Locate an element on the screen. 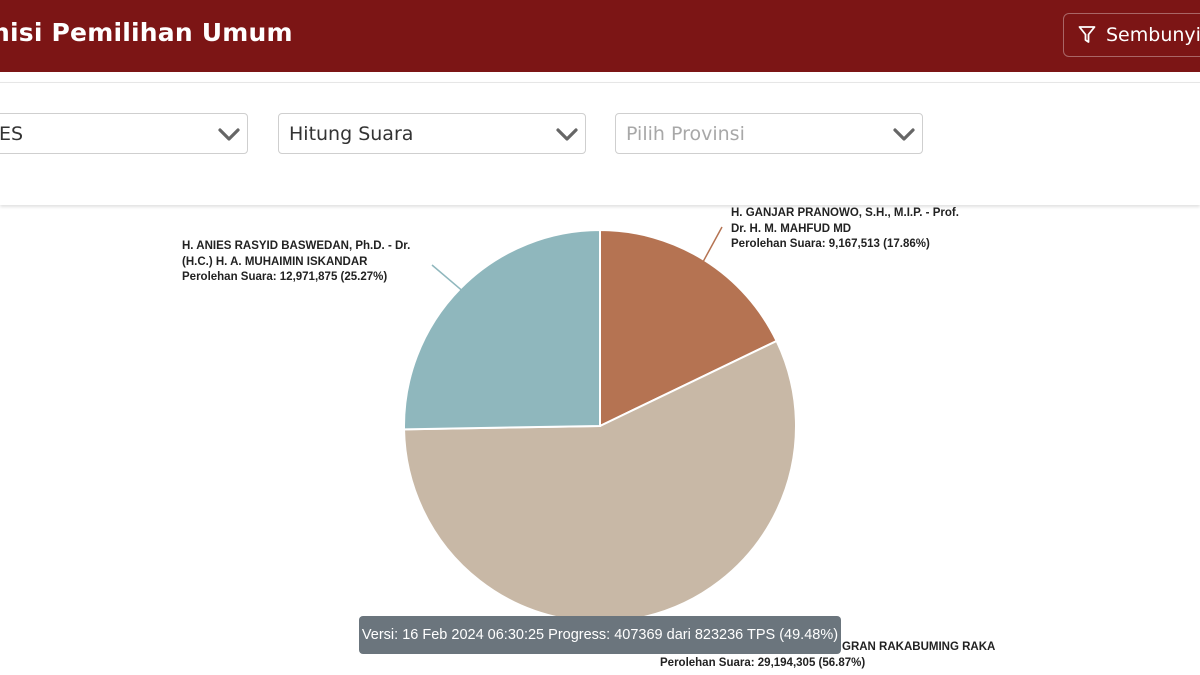  count-type-value: Hitung Suara is located at coordinates (351, 133).